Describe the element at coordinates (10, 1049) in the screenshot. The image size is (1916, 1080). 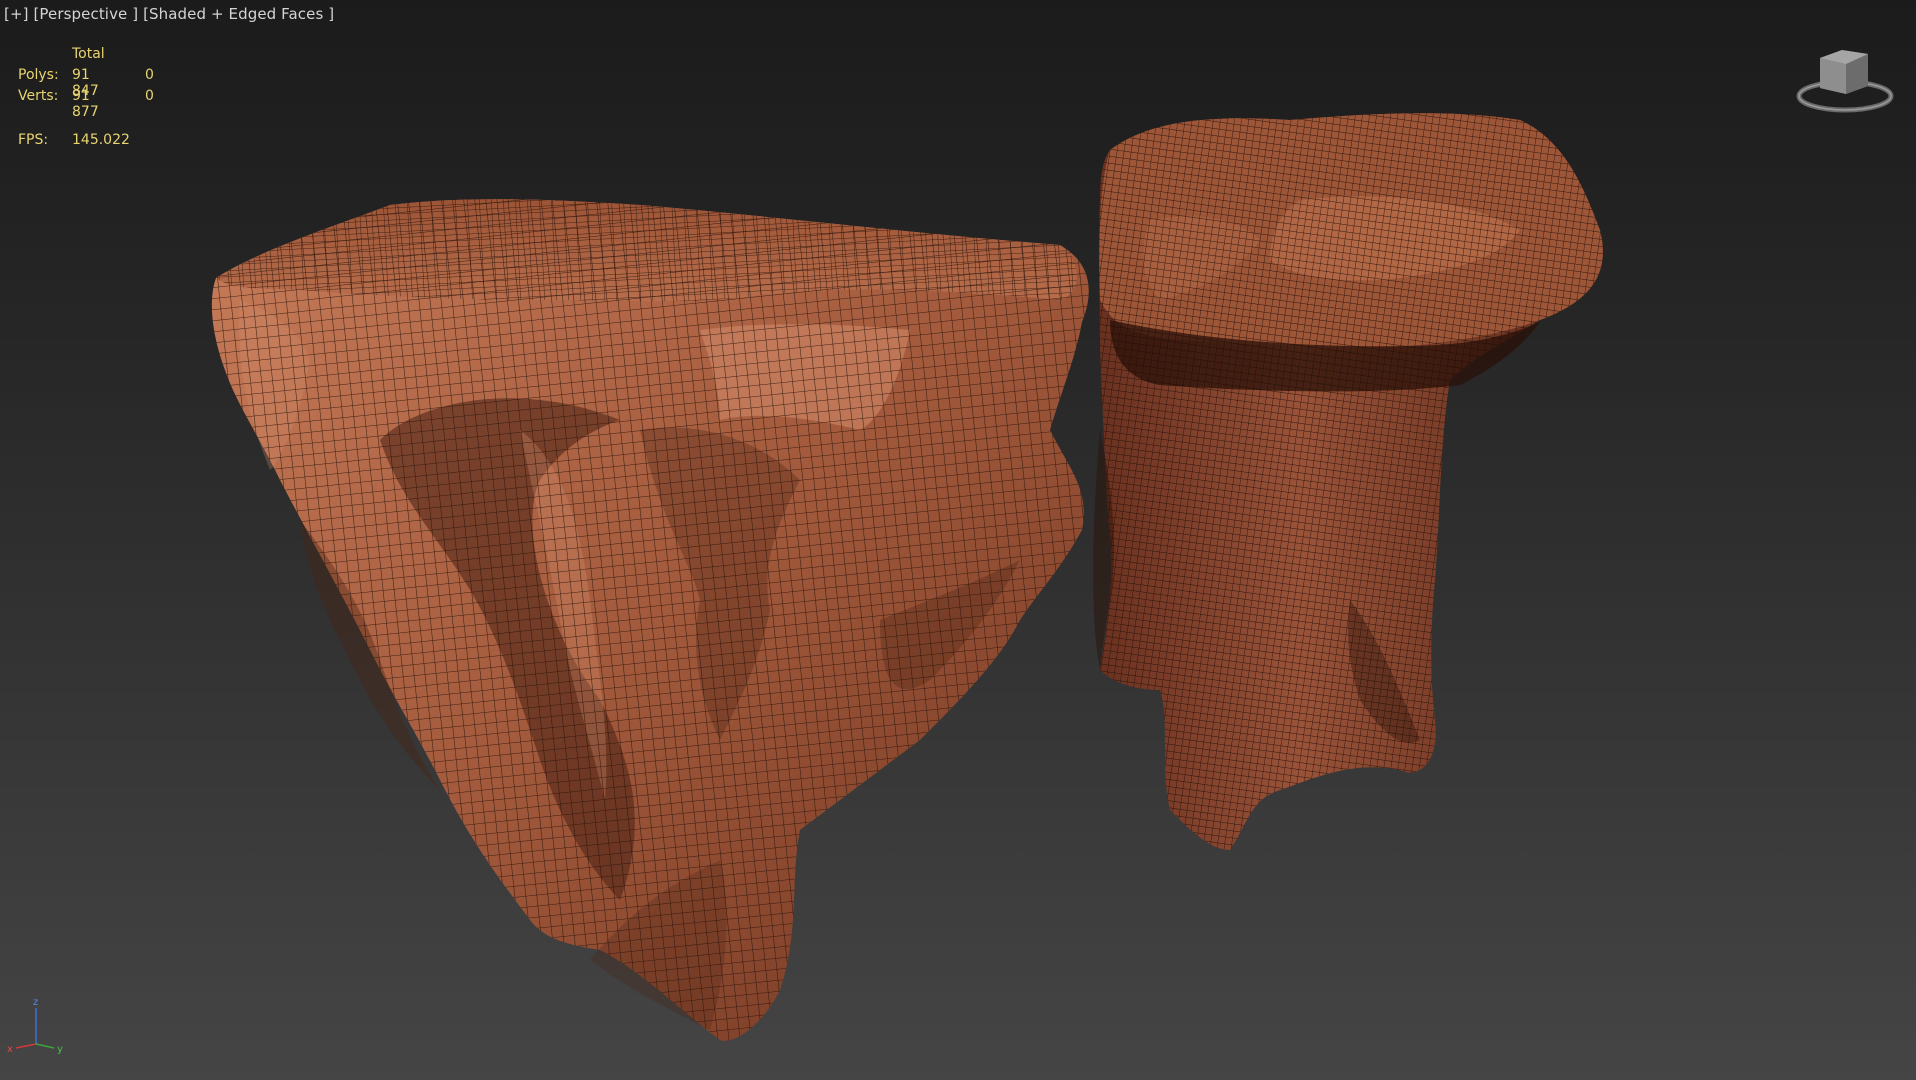
I see `axis-x-label: x` at that location.